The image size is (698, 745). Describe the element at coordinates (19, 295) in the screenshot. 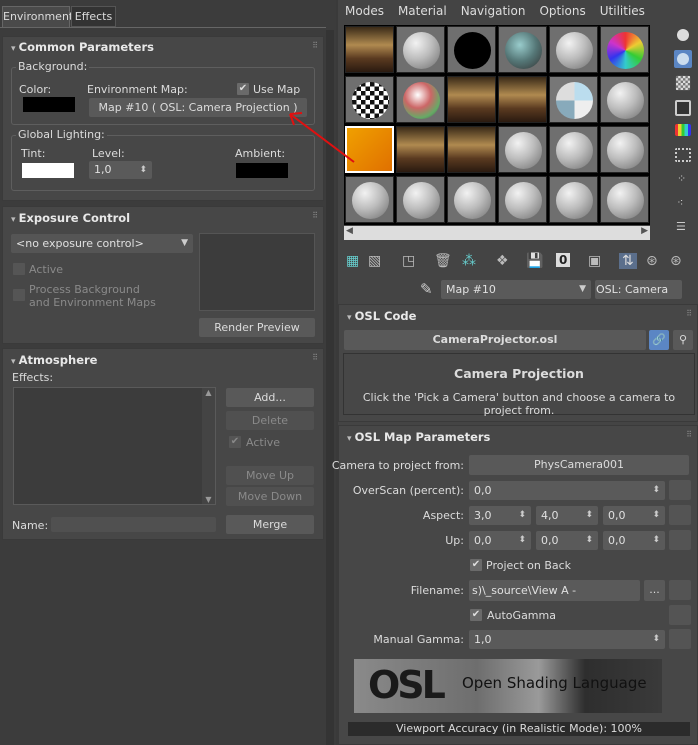

I see `process-background-checkbox` at that location.